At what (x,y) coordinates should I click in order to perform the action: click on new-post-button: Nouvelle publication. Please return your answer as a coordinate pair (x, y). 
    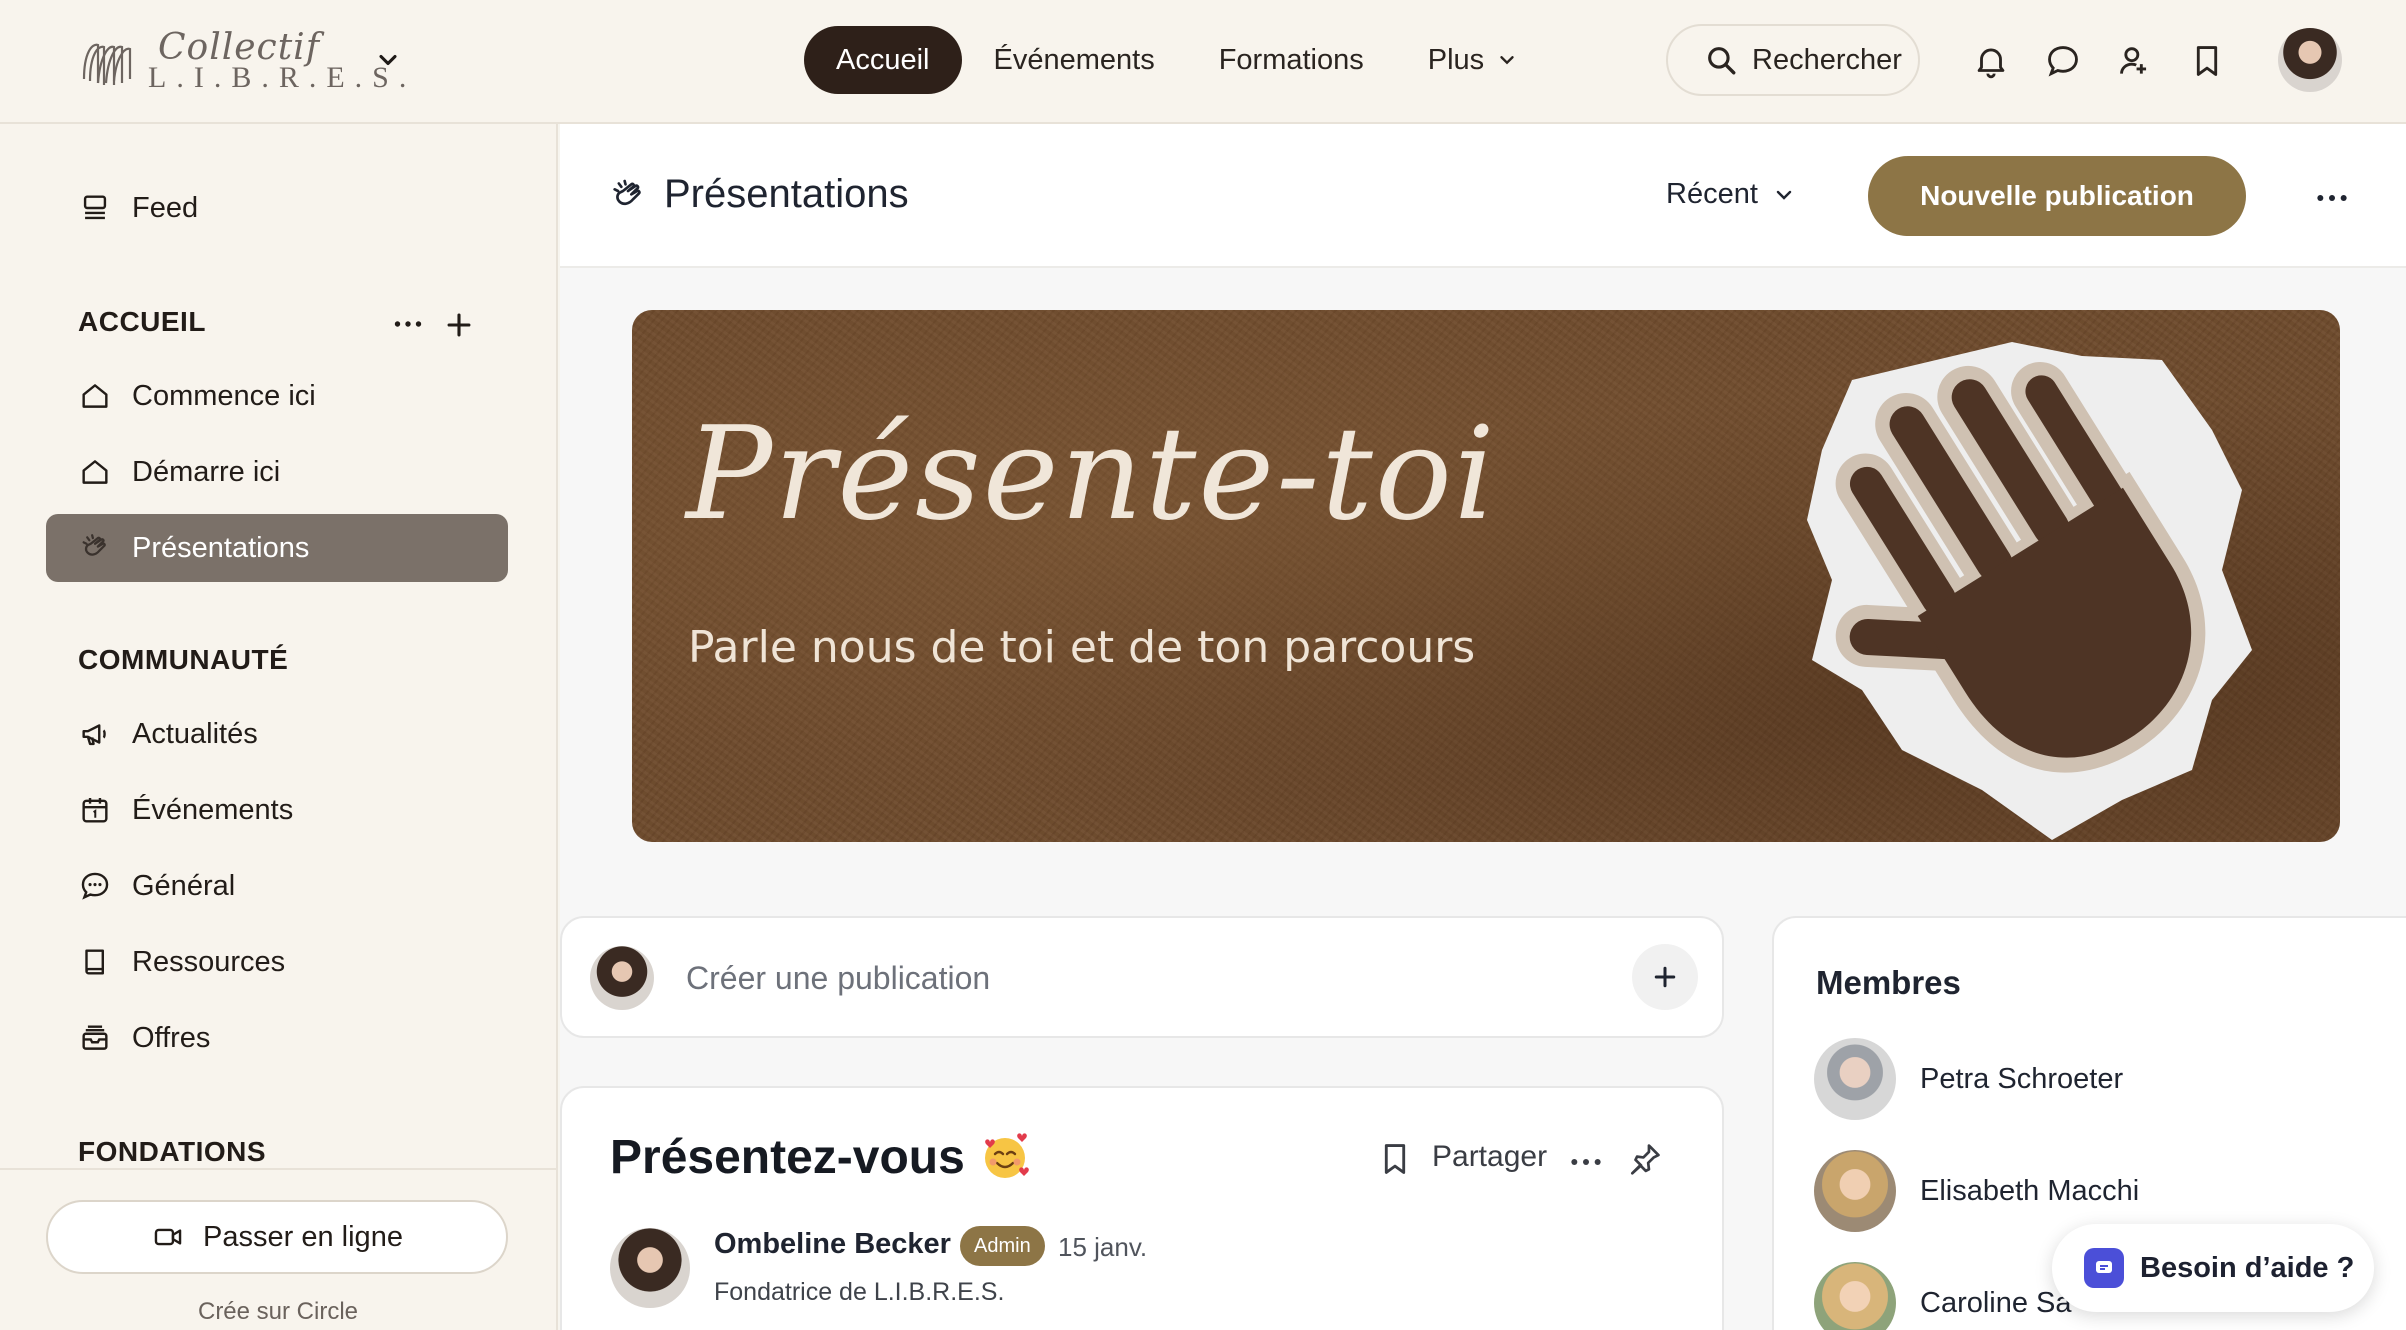
    Looking at the image, I should click on (2057, 196).